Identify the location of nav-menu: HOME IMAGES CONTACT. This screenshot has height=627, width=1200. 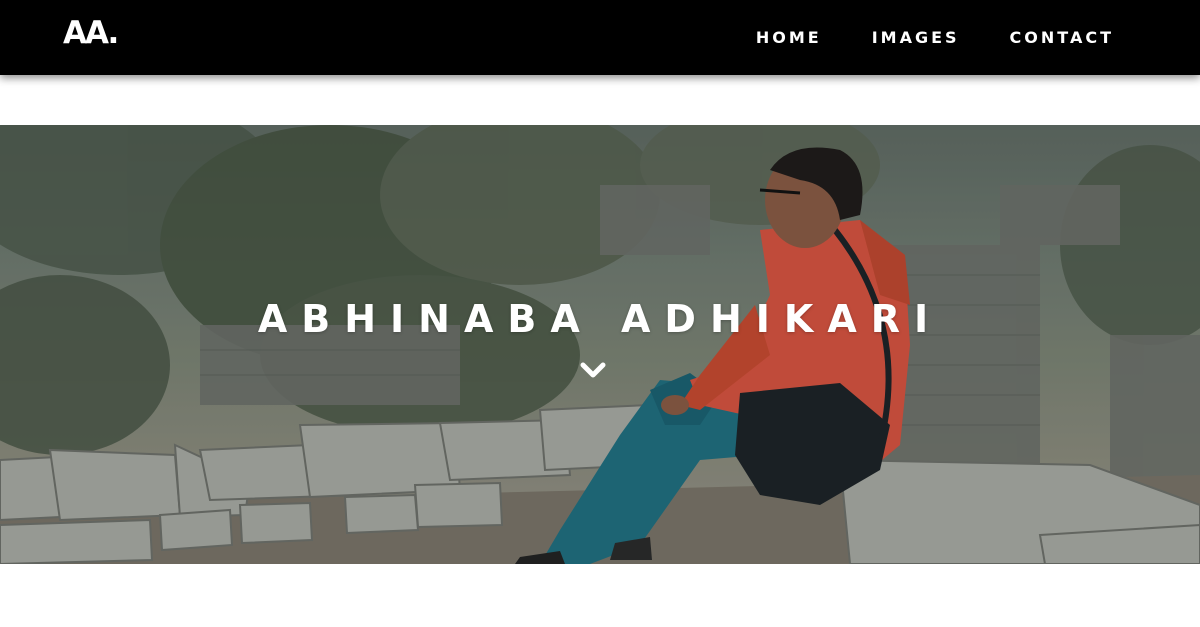
(935, 37).